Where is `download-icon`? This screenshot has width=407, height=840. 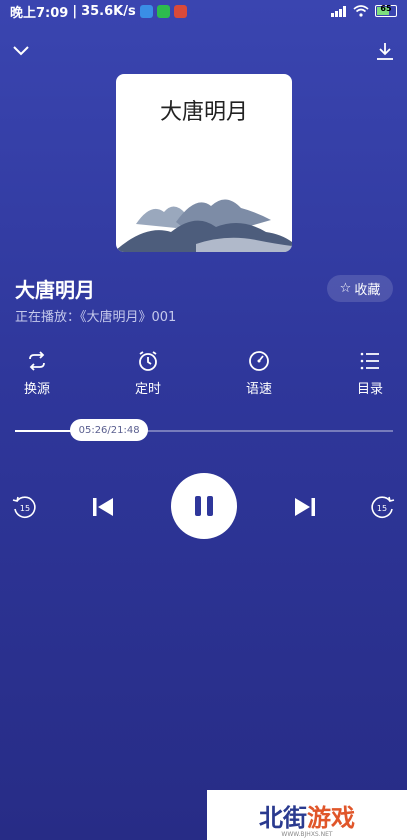 download-icon is located at coordinates (385, 51).